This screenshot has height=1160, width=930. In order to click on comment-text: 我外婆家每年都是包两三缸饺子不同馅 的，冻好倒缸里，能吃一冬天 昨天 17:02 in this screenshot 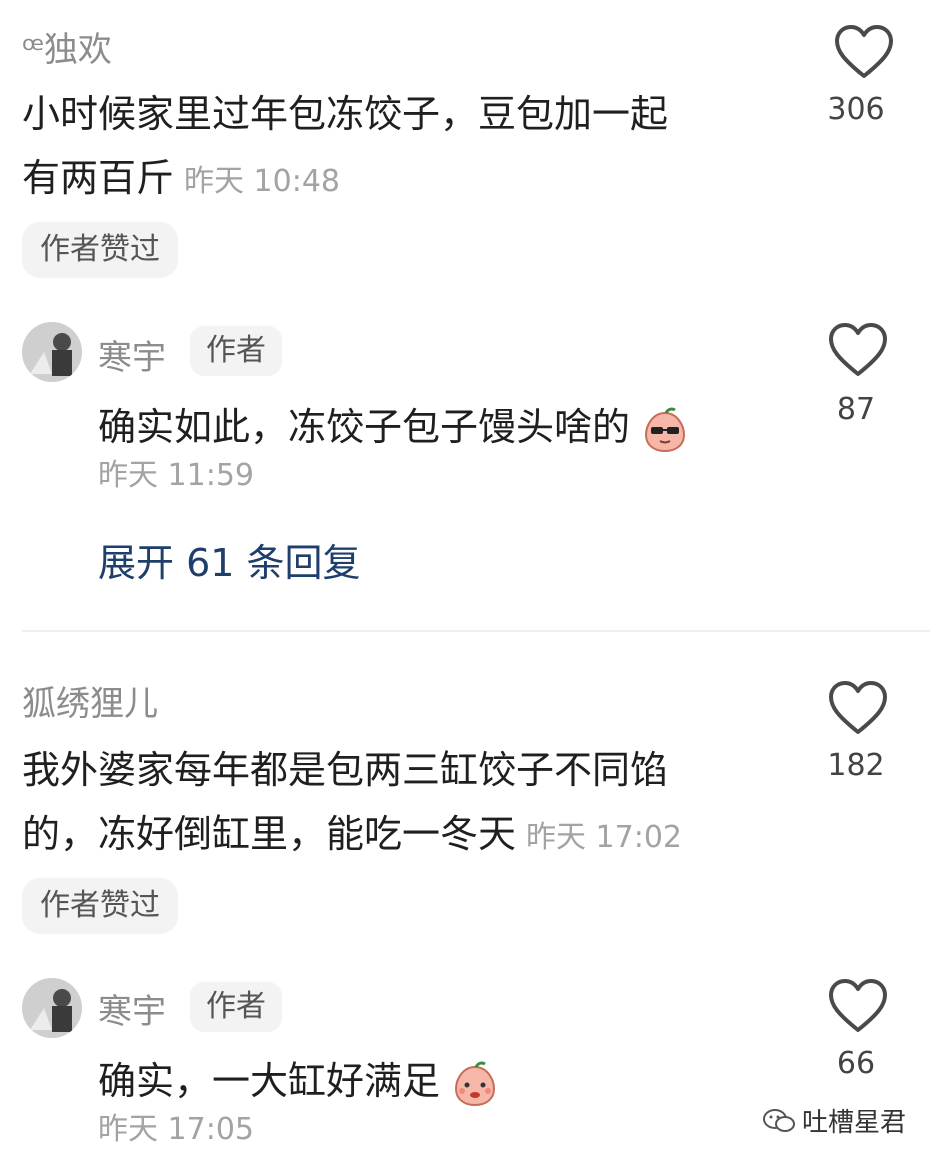, I will do `click(402, 804)`.